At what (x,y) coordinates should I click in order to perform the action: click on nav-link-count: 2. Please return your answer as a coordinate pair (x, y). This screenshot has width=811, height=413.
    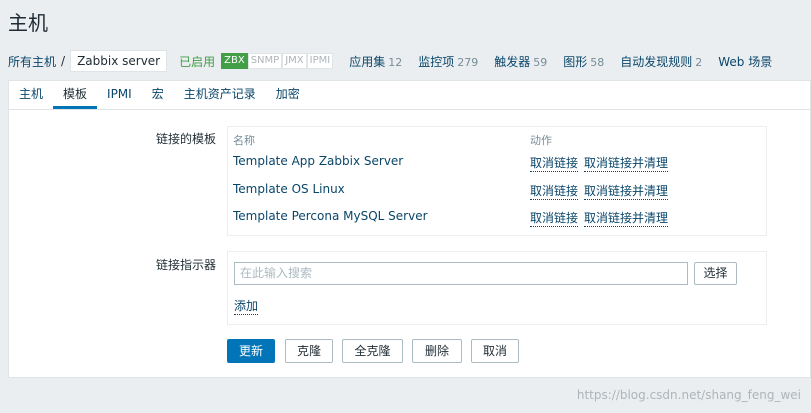
    Looking at the image, I should click on (699, 62).